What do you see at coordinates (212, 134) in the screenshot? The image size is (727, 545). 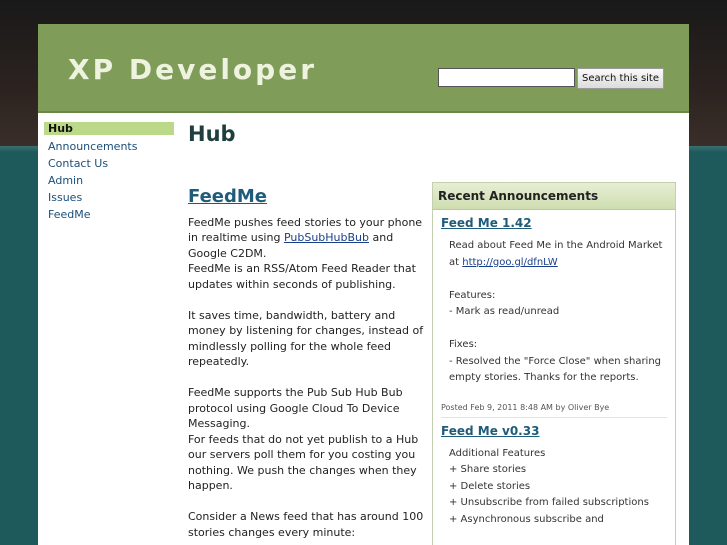 I see `page-title: Hub` at bounding box center [212, 134].